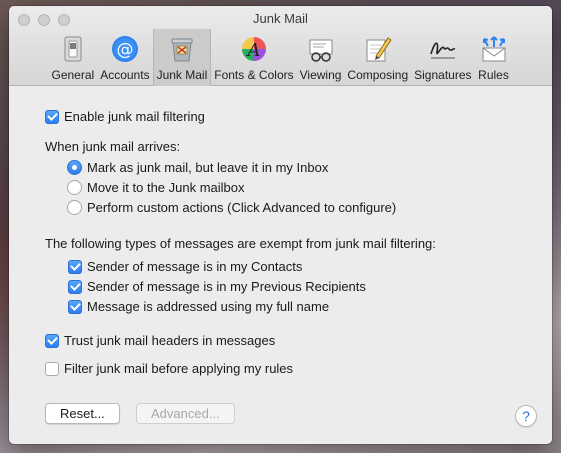 This screenshot has width=561, height=453. What do you see at coordinates (74, 207) in the screenshot?
I see `action-custom-radio` at bounding box center [74, 207].